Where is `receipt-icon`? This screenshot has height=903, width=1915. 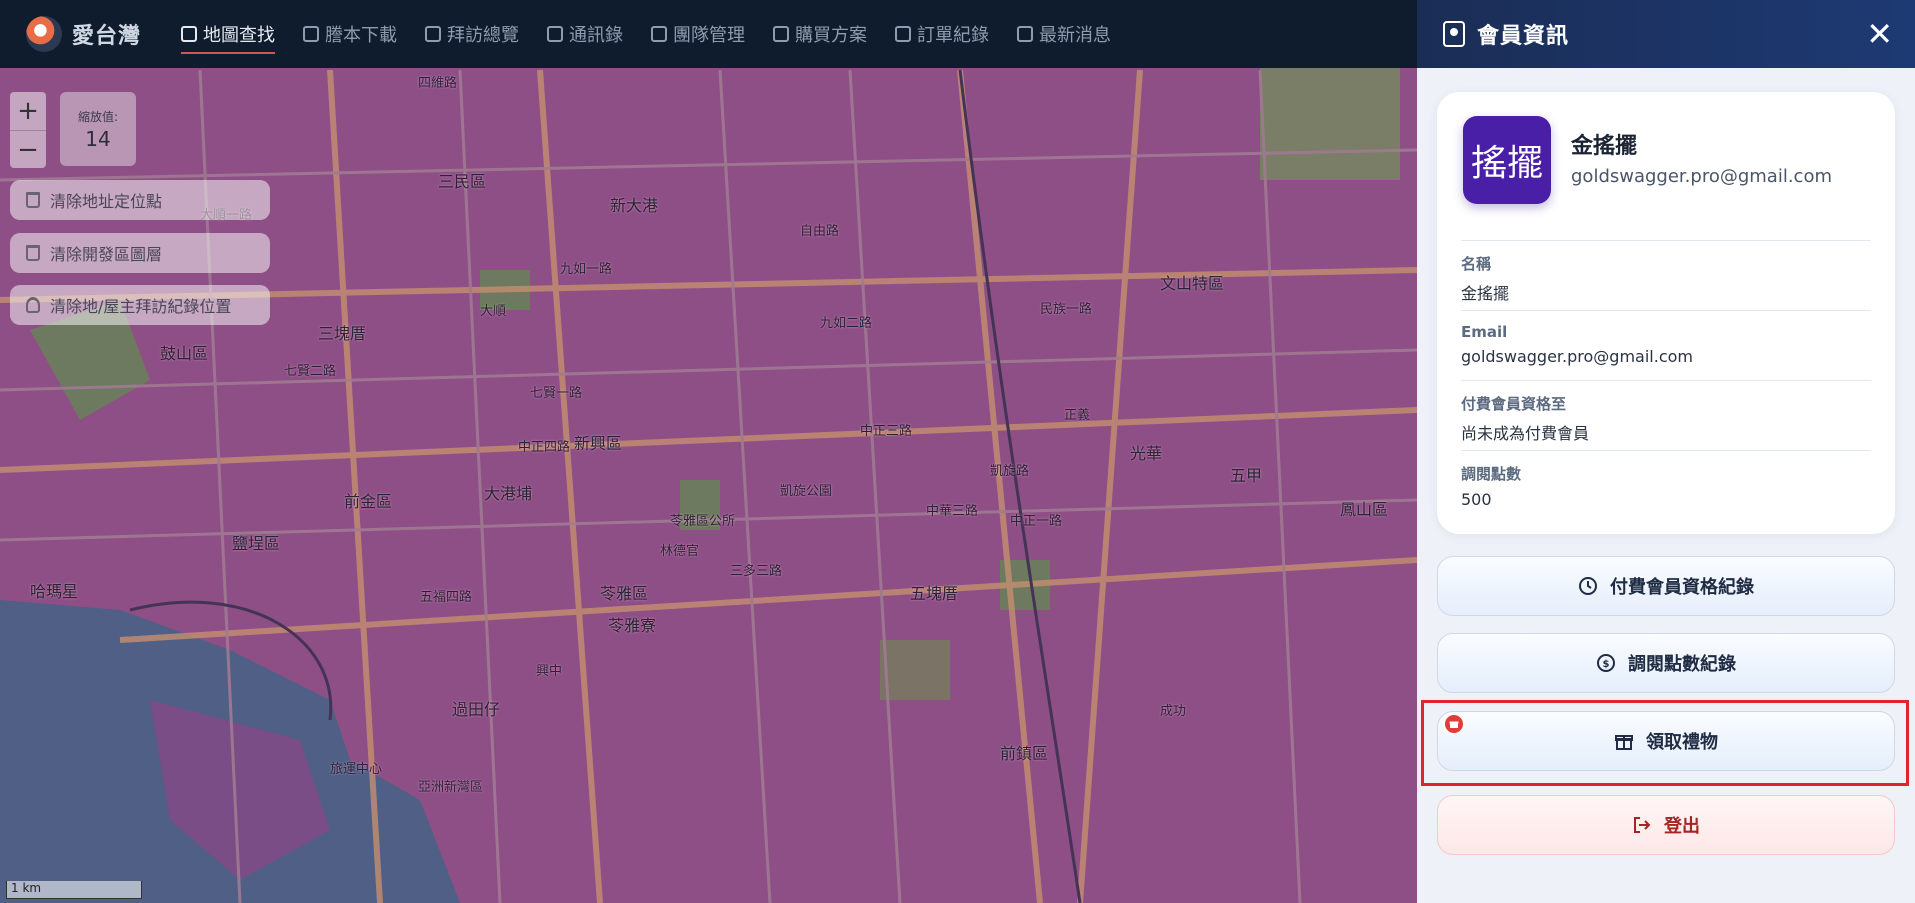
receipt-icon is located at coordinates (903, 34).